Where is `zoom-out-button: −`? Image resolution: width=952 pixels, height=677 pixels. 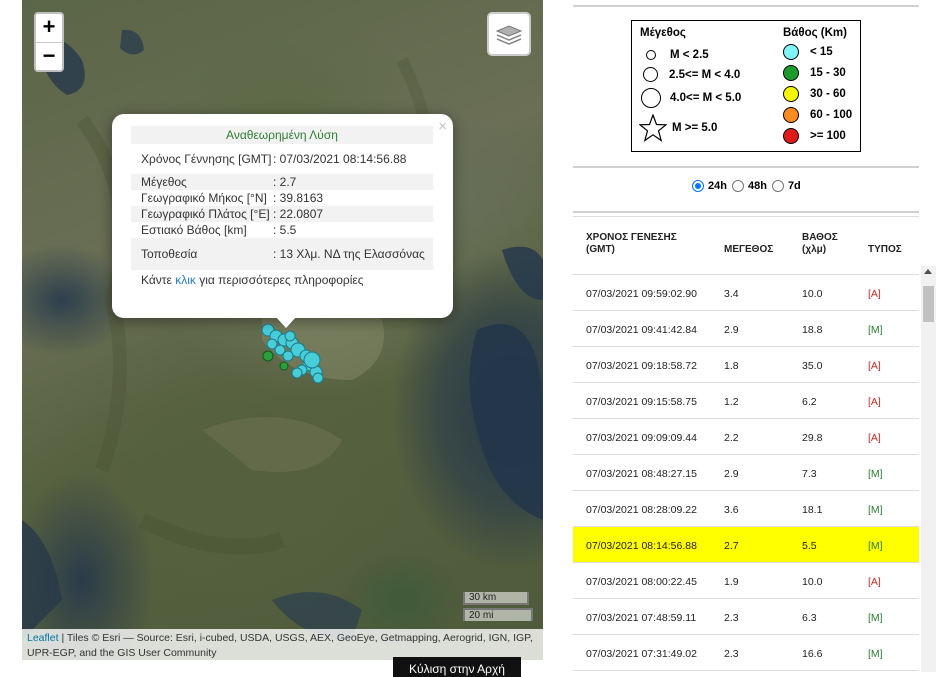
zoom-out-button: − is located at coordinates (49, 56).